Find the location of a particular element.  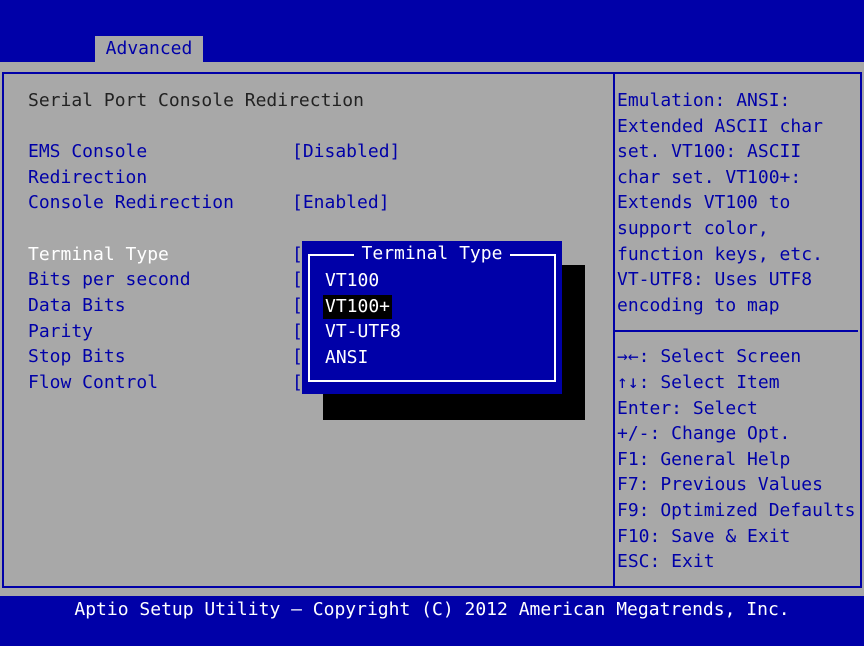

option-vt100: VT100 is located at coordinates (352, 281).